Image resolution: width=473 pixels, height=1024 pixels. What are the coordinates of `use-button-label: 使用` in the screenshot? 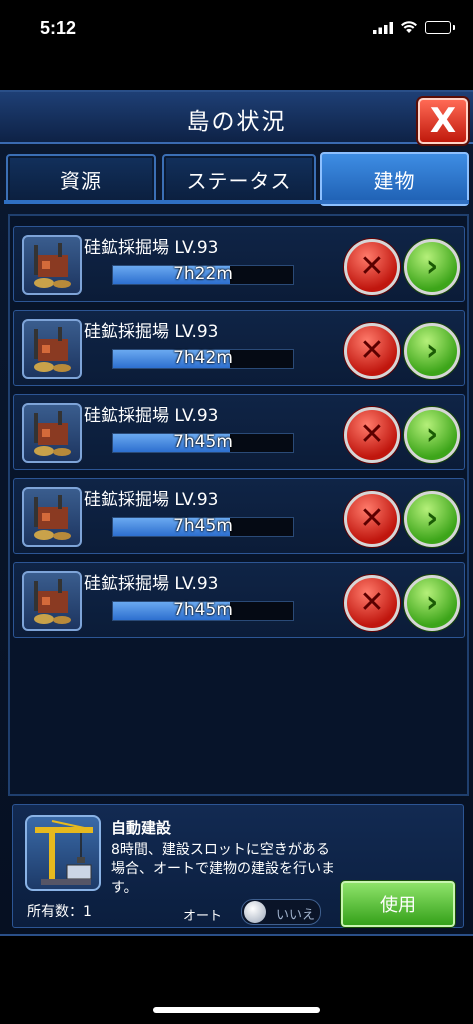 It's located at (398, 905).